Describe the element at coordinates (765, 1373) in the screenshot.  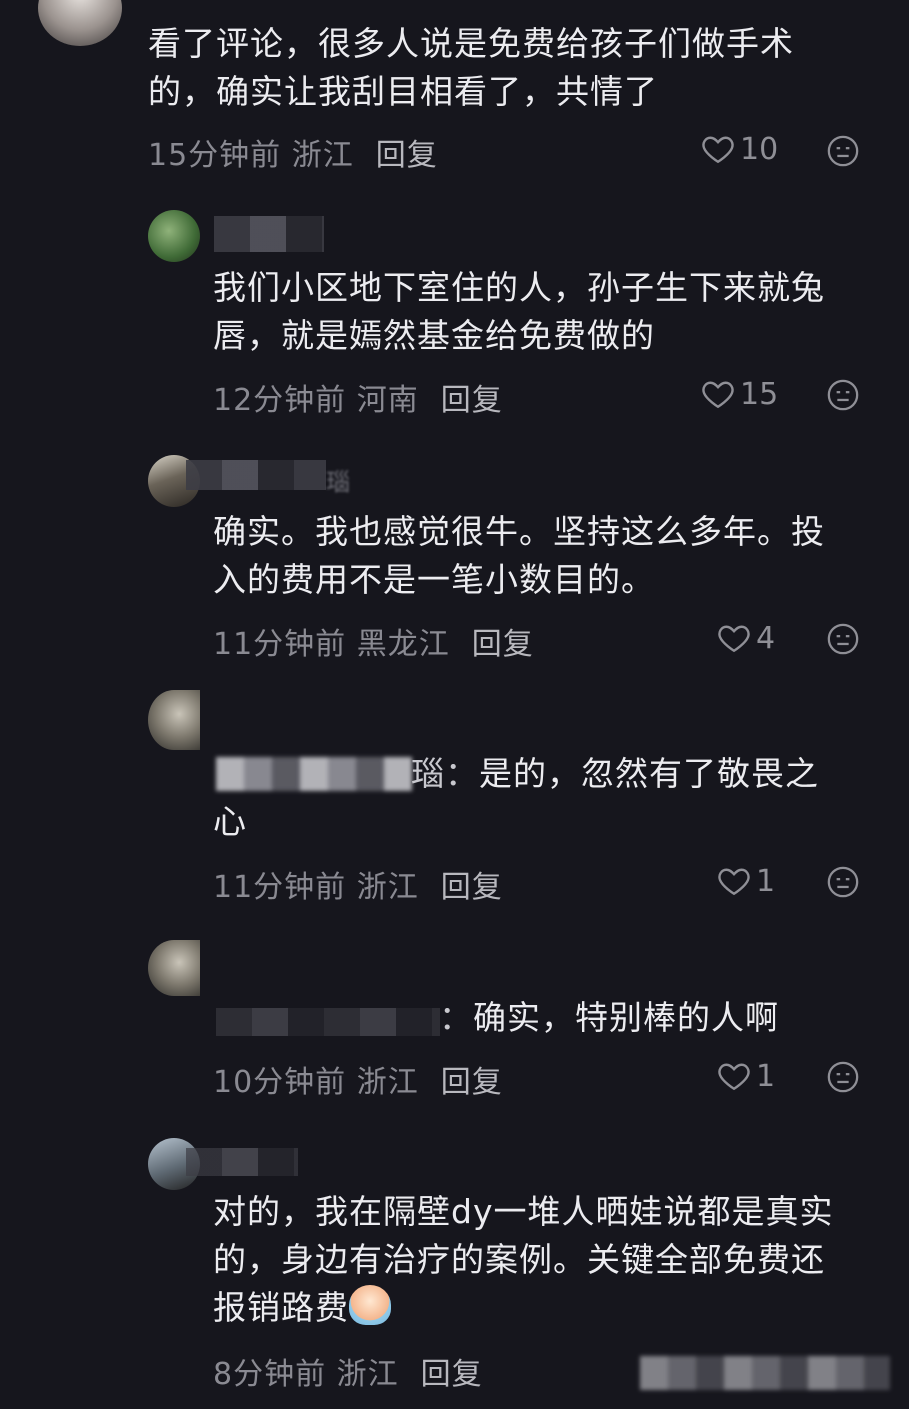
I see `watermark-overlay` at that location.